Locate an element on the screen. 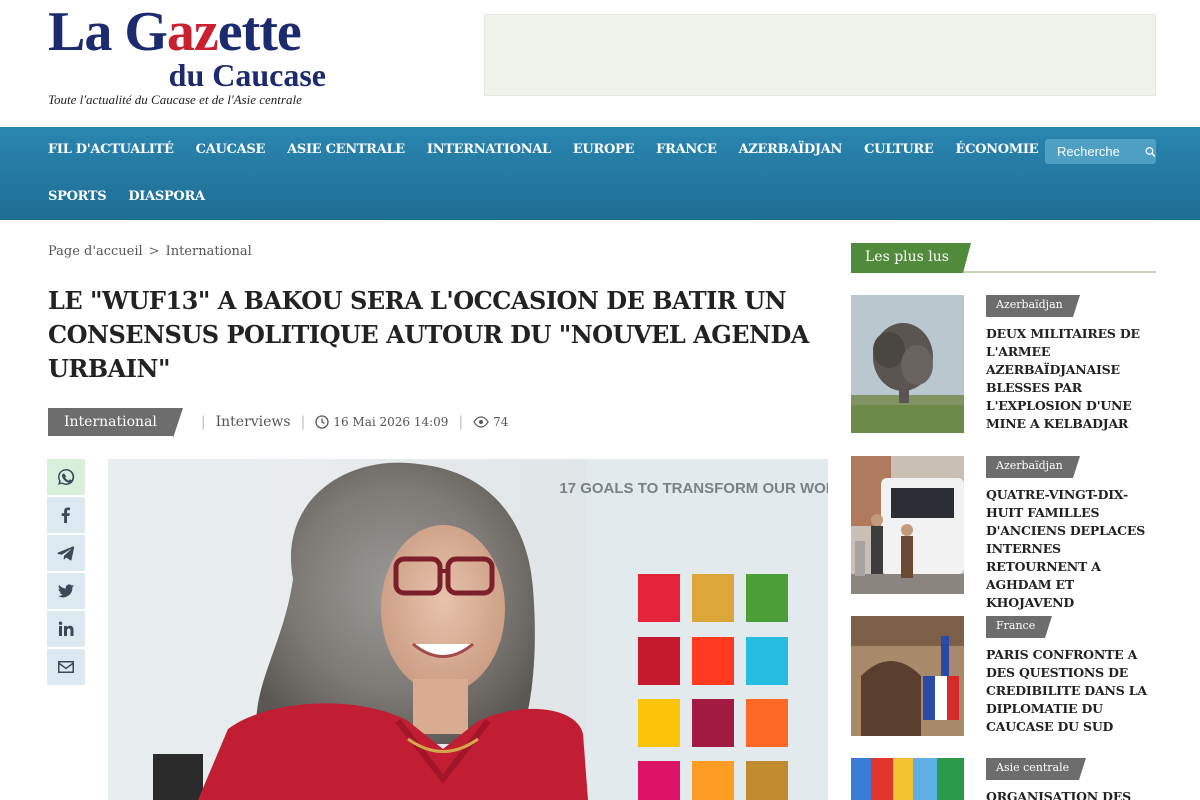 Image resolution: width=1200 pixels, height=800 pixels. nav-item-europe: EUROPE is located at coordinates (604, 149).